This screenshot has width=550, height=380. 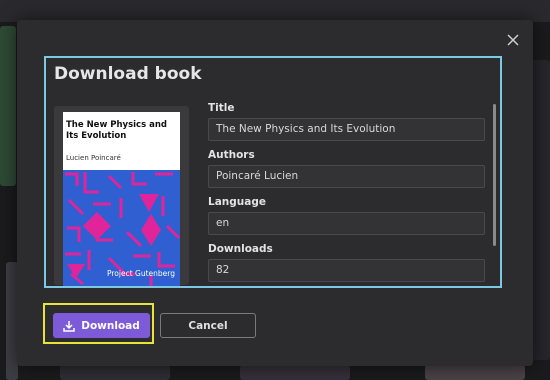 I want to click on cover-author: Lucien Poincaré, so click(x=93, y=158).